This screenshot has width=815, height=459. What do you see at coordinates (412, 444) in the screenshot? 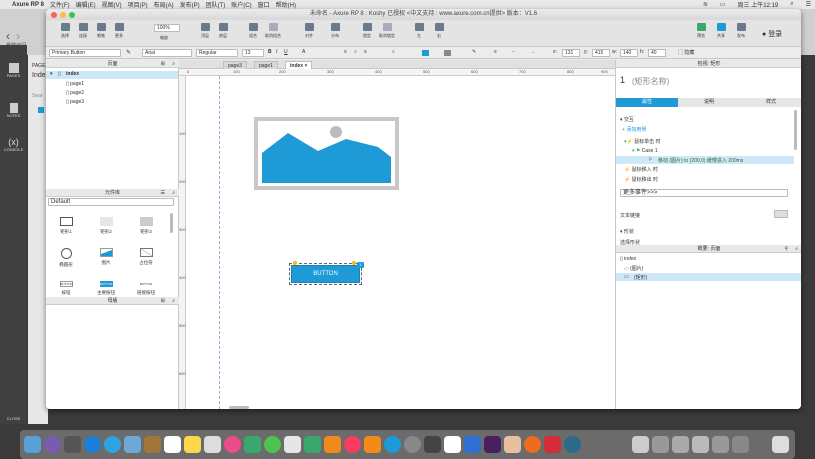
I see `system-preferences-icon` at bounding box center [412, 444].